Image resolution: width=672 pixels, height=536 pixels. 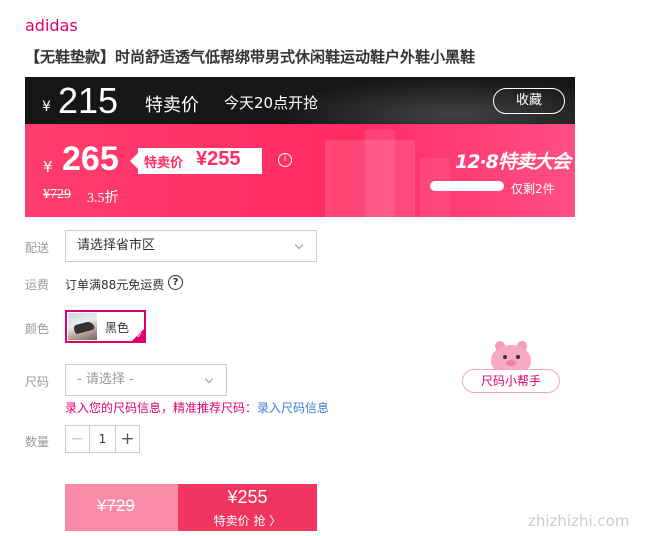 What do you see at coordinates (511, 381) in the screenshot?
I see `size-helper-button: 尺码小帮手` at bounding box center [511, 381].